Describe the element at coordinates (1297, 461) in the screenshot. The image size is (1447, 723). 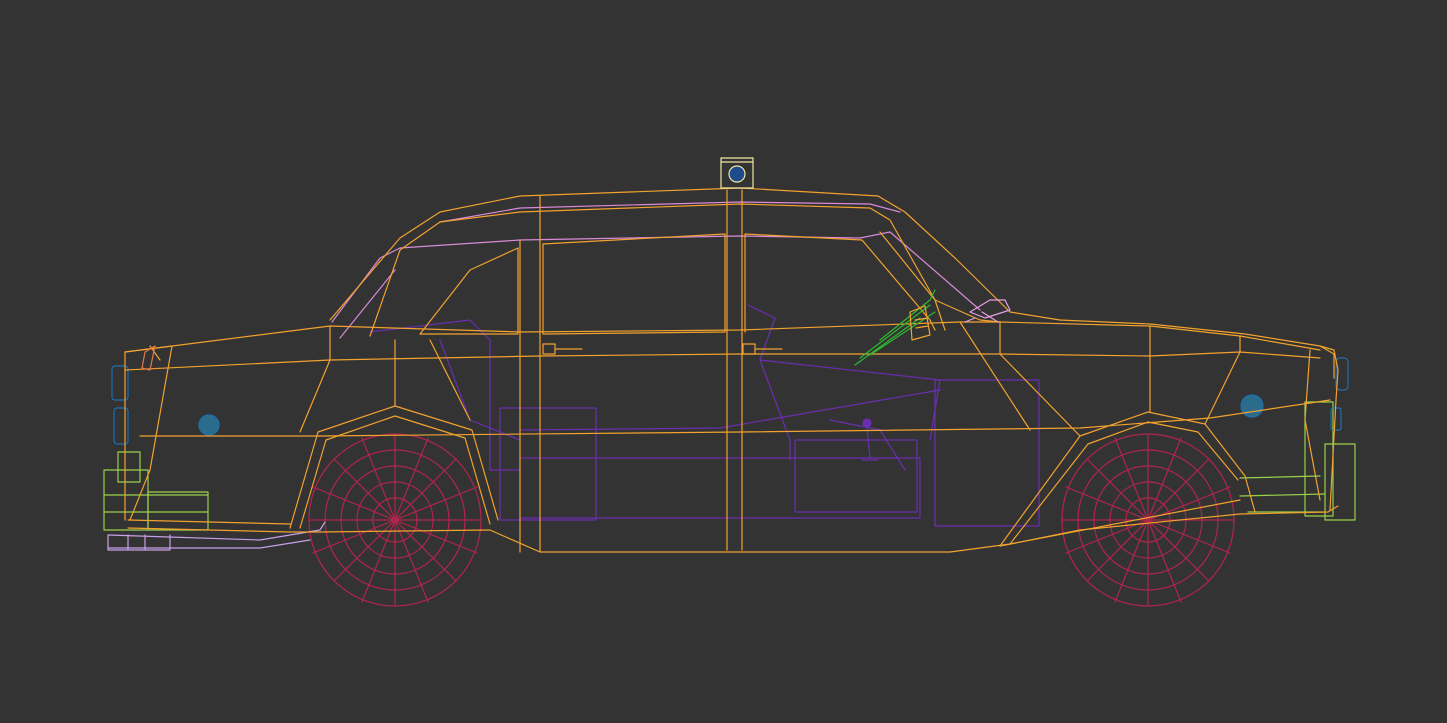
I see `front-bumper` at that location.